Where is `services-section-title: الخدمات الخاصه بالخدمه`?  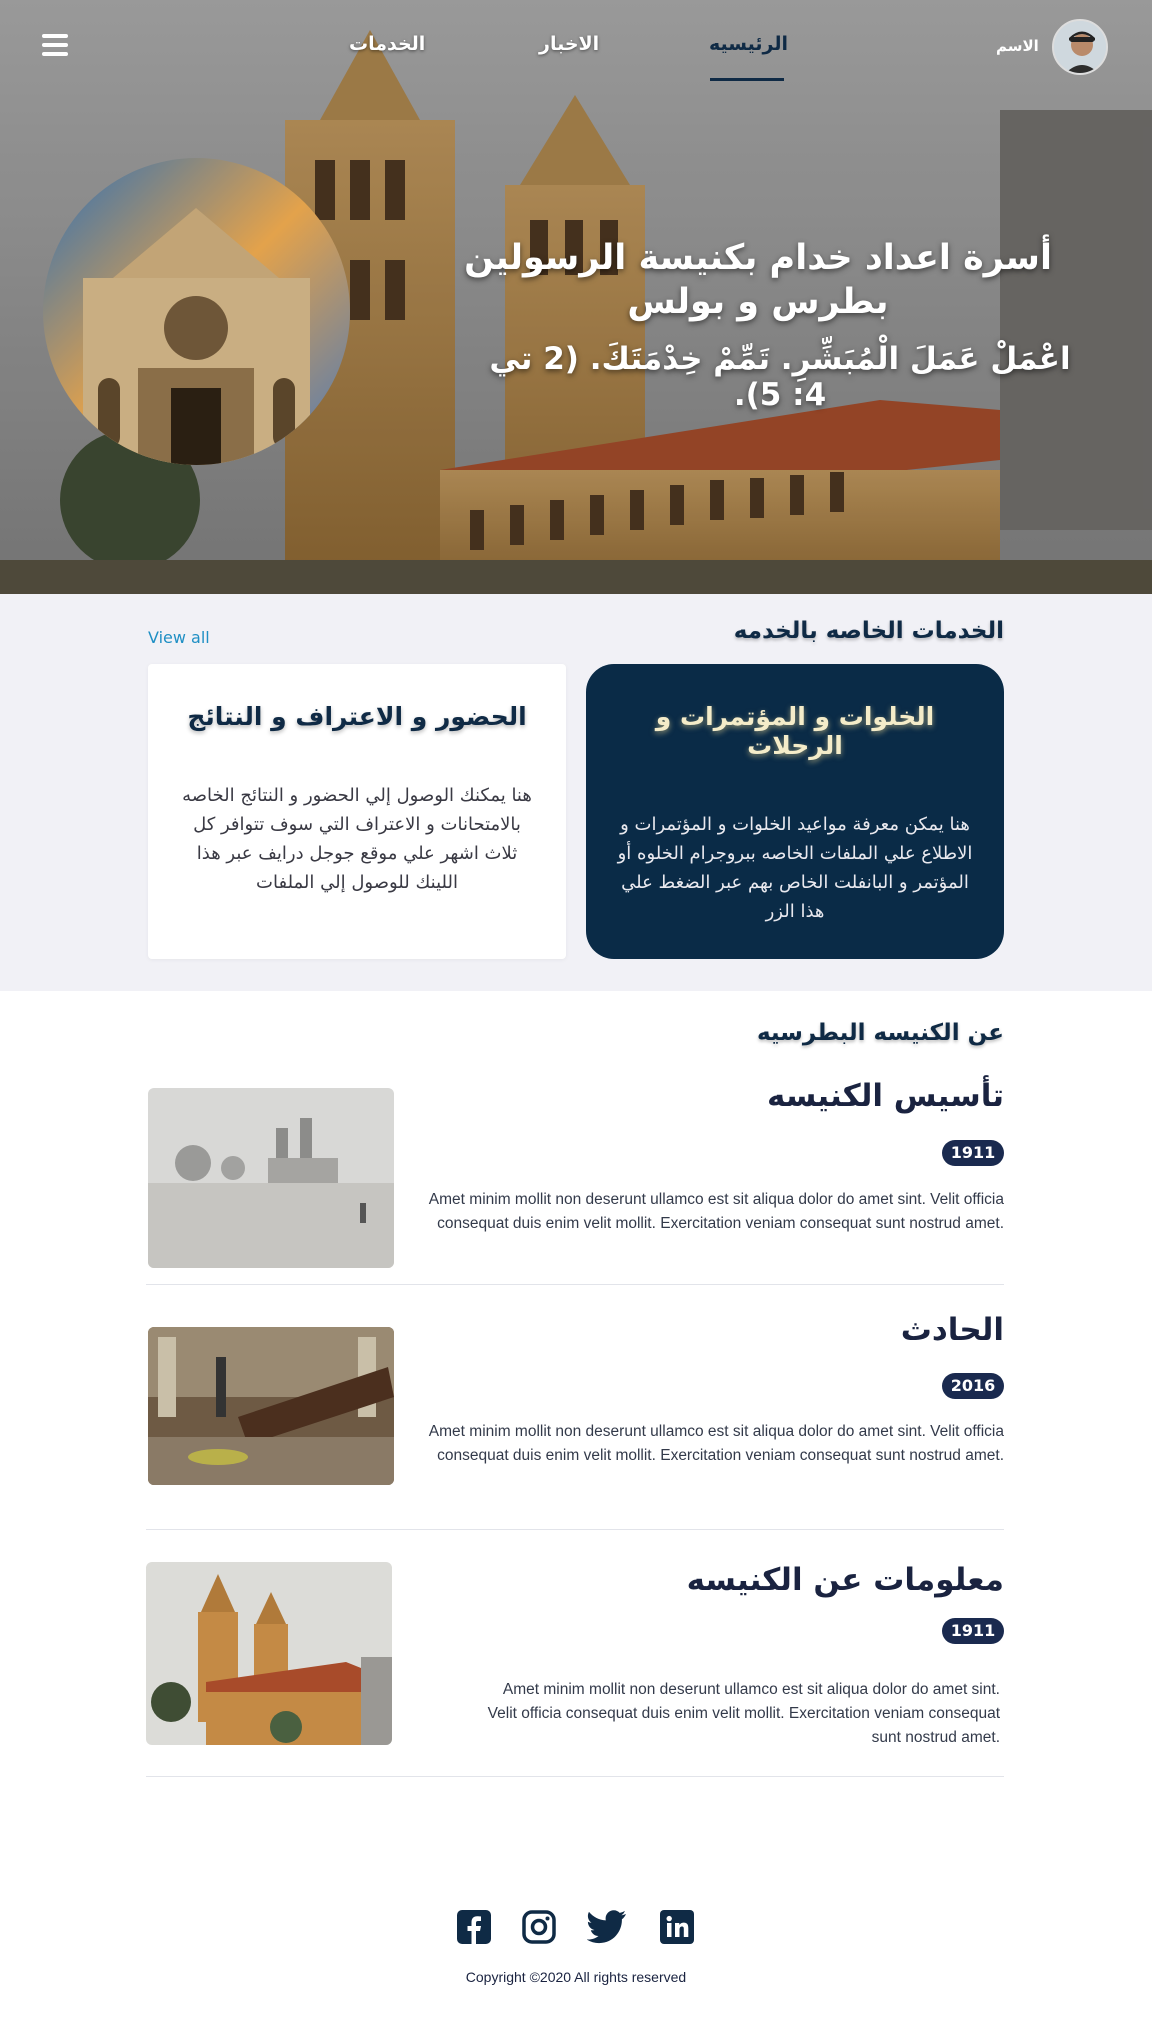
services-section-title: الخدمات الخاصه بالخدمه is located at coordinates (868, 631).